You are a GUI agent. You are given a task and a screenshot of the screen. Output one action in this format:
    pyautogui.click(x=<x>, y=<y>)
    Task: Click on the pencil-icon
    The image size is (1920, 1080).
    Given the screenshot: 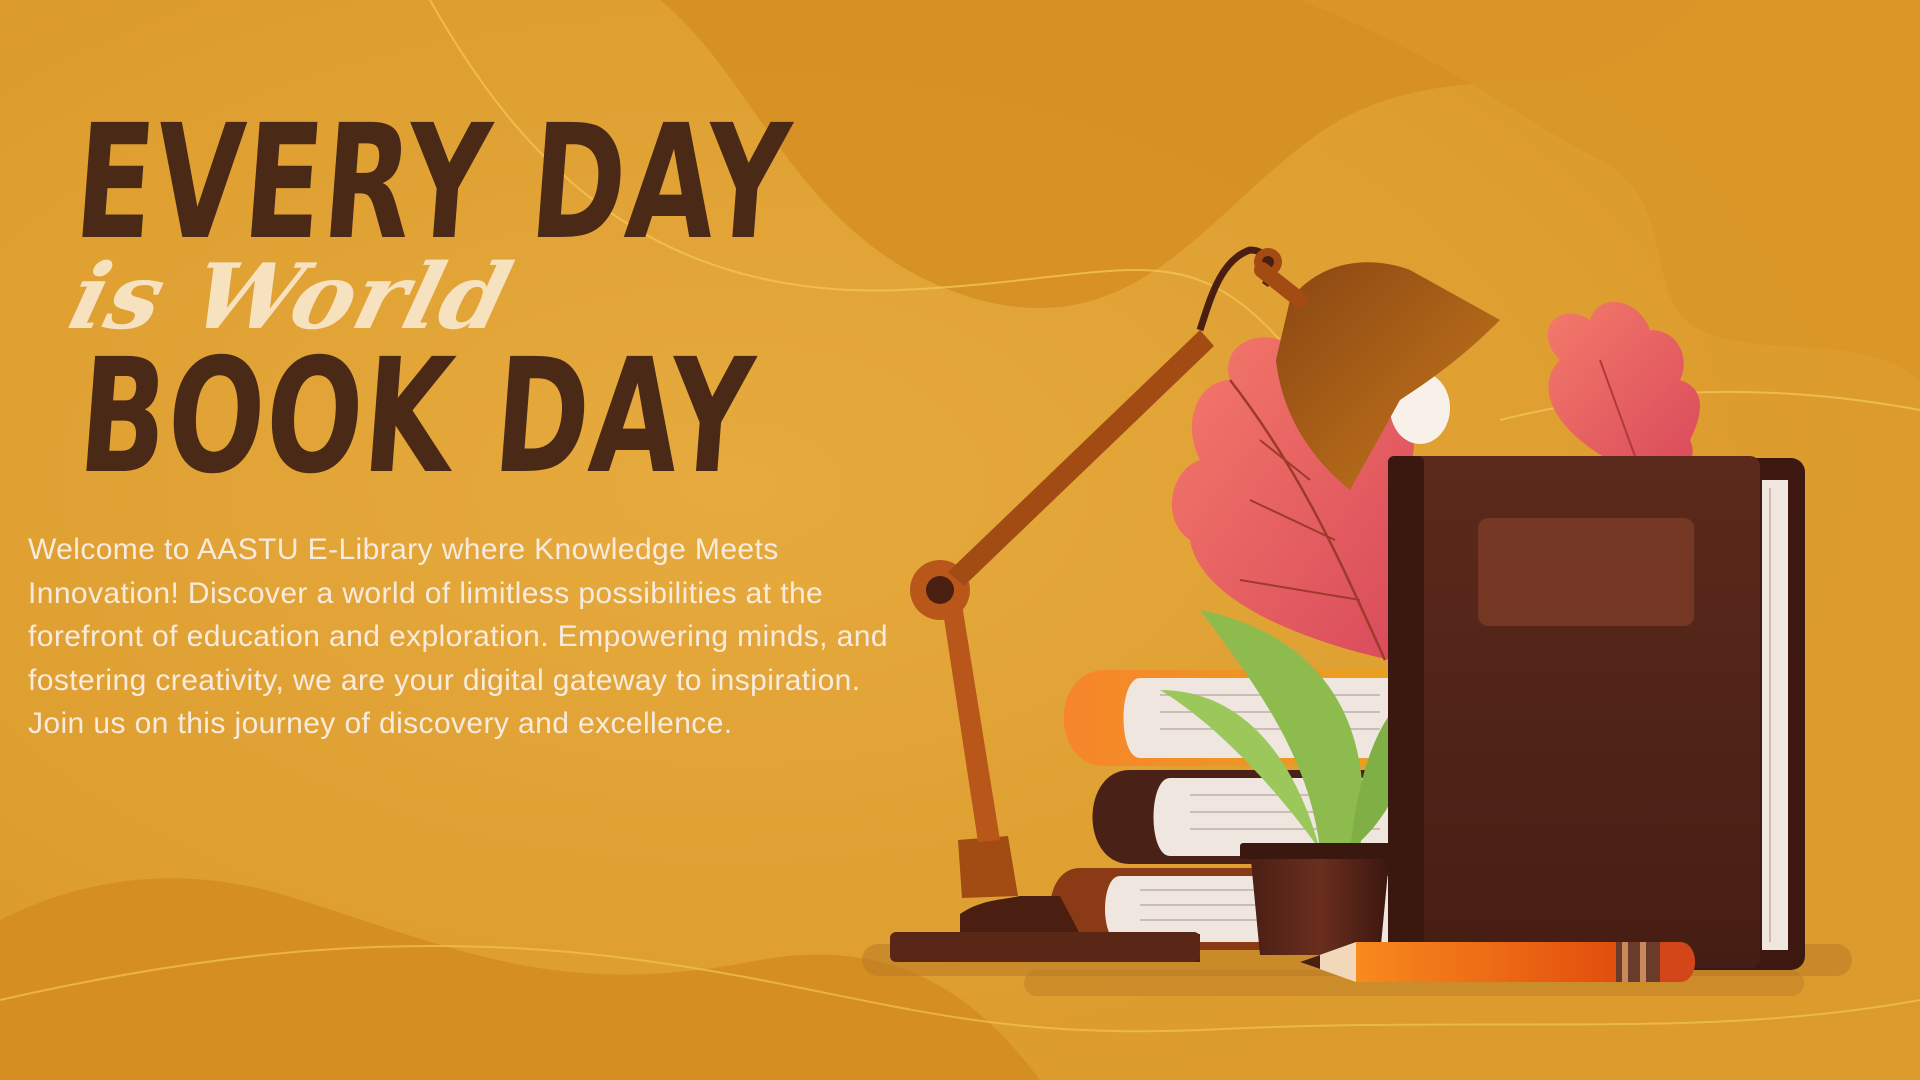 What is the action you would take?
    pyautogui.click(x=1497, y=962)
    